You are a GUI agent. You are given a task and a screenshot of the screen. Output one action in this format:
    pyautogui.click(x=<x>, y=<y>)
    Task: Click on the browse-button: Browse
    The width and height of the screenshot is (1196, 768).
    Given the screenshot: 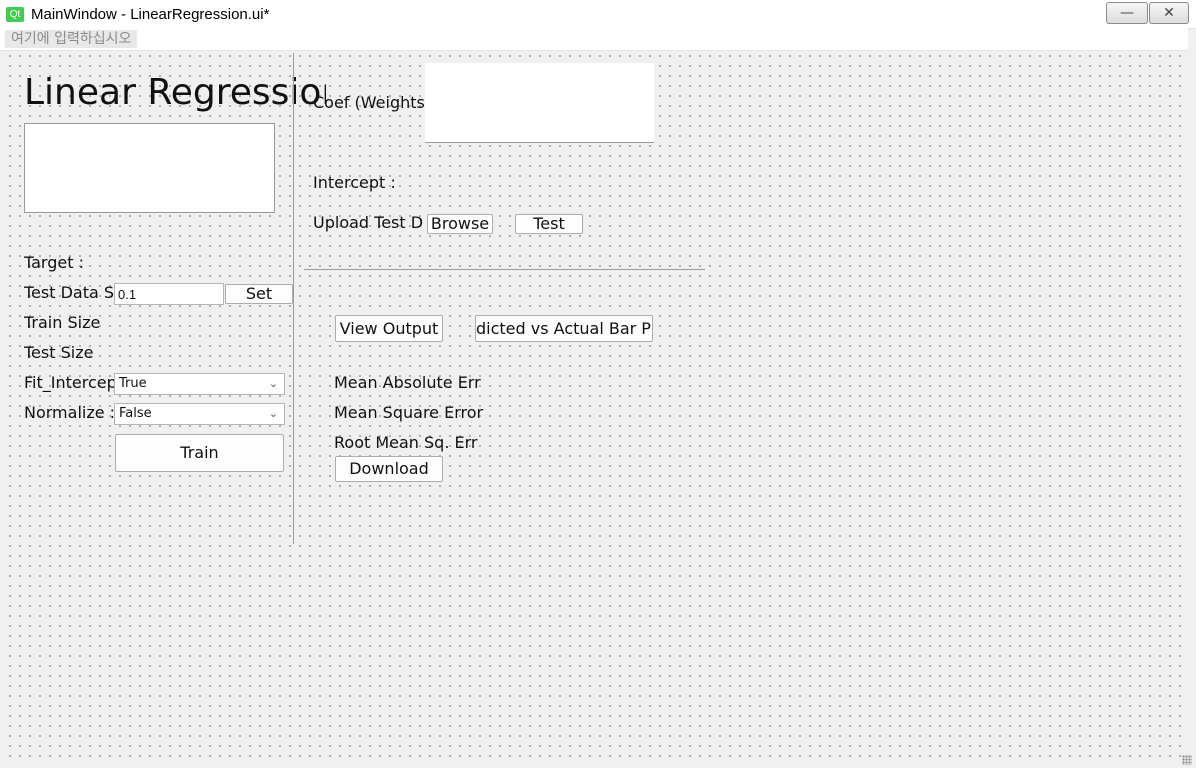 What is the action you would take?
    pyautogui.click(x=460, y=224)
    